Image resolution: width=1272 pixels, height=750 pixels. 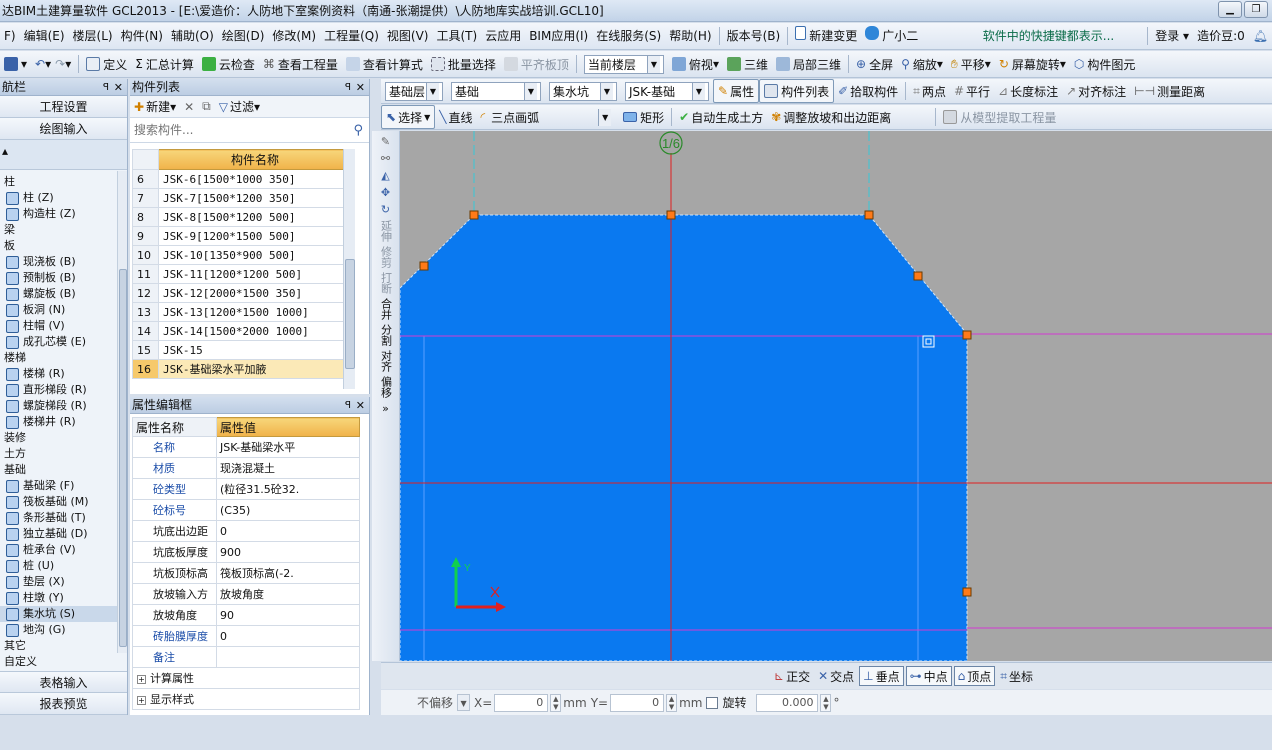 I want to click on menu-floor: 楼层(L), so click(x=93, y=36).